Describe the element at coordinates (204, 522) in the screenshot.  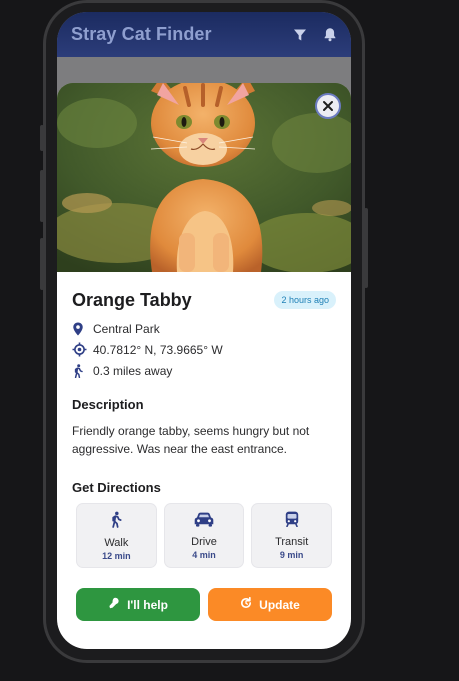
I see `car-icon` at that location.